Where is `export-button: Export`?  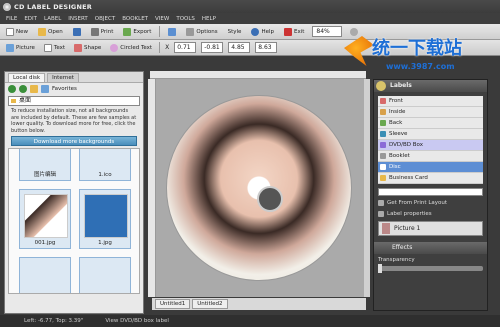
export-button: Export is located at coordinates (137, 32).